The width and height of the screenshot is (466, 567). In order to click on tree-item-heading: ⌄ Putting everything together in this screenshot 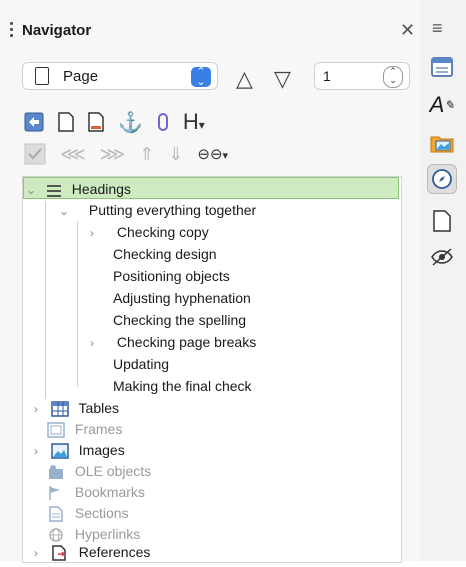, I will do `click(156, 210)`.